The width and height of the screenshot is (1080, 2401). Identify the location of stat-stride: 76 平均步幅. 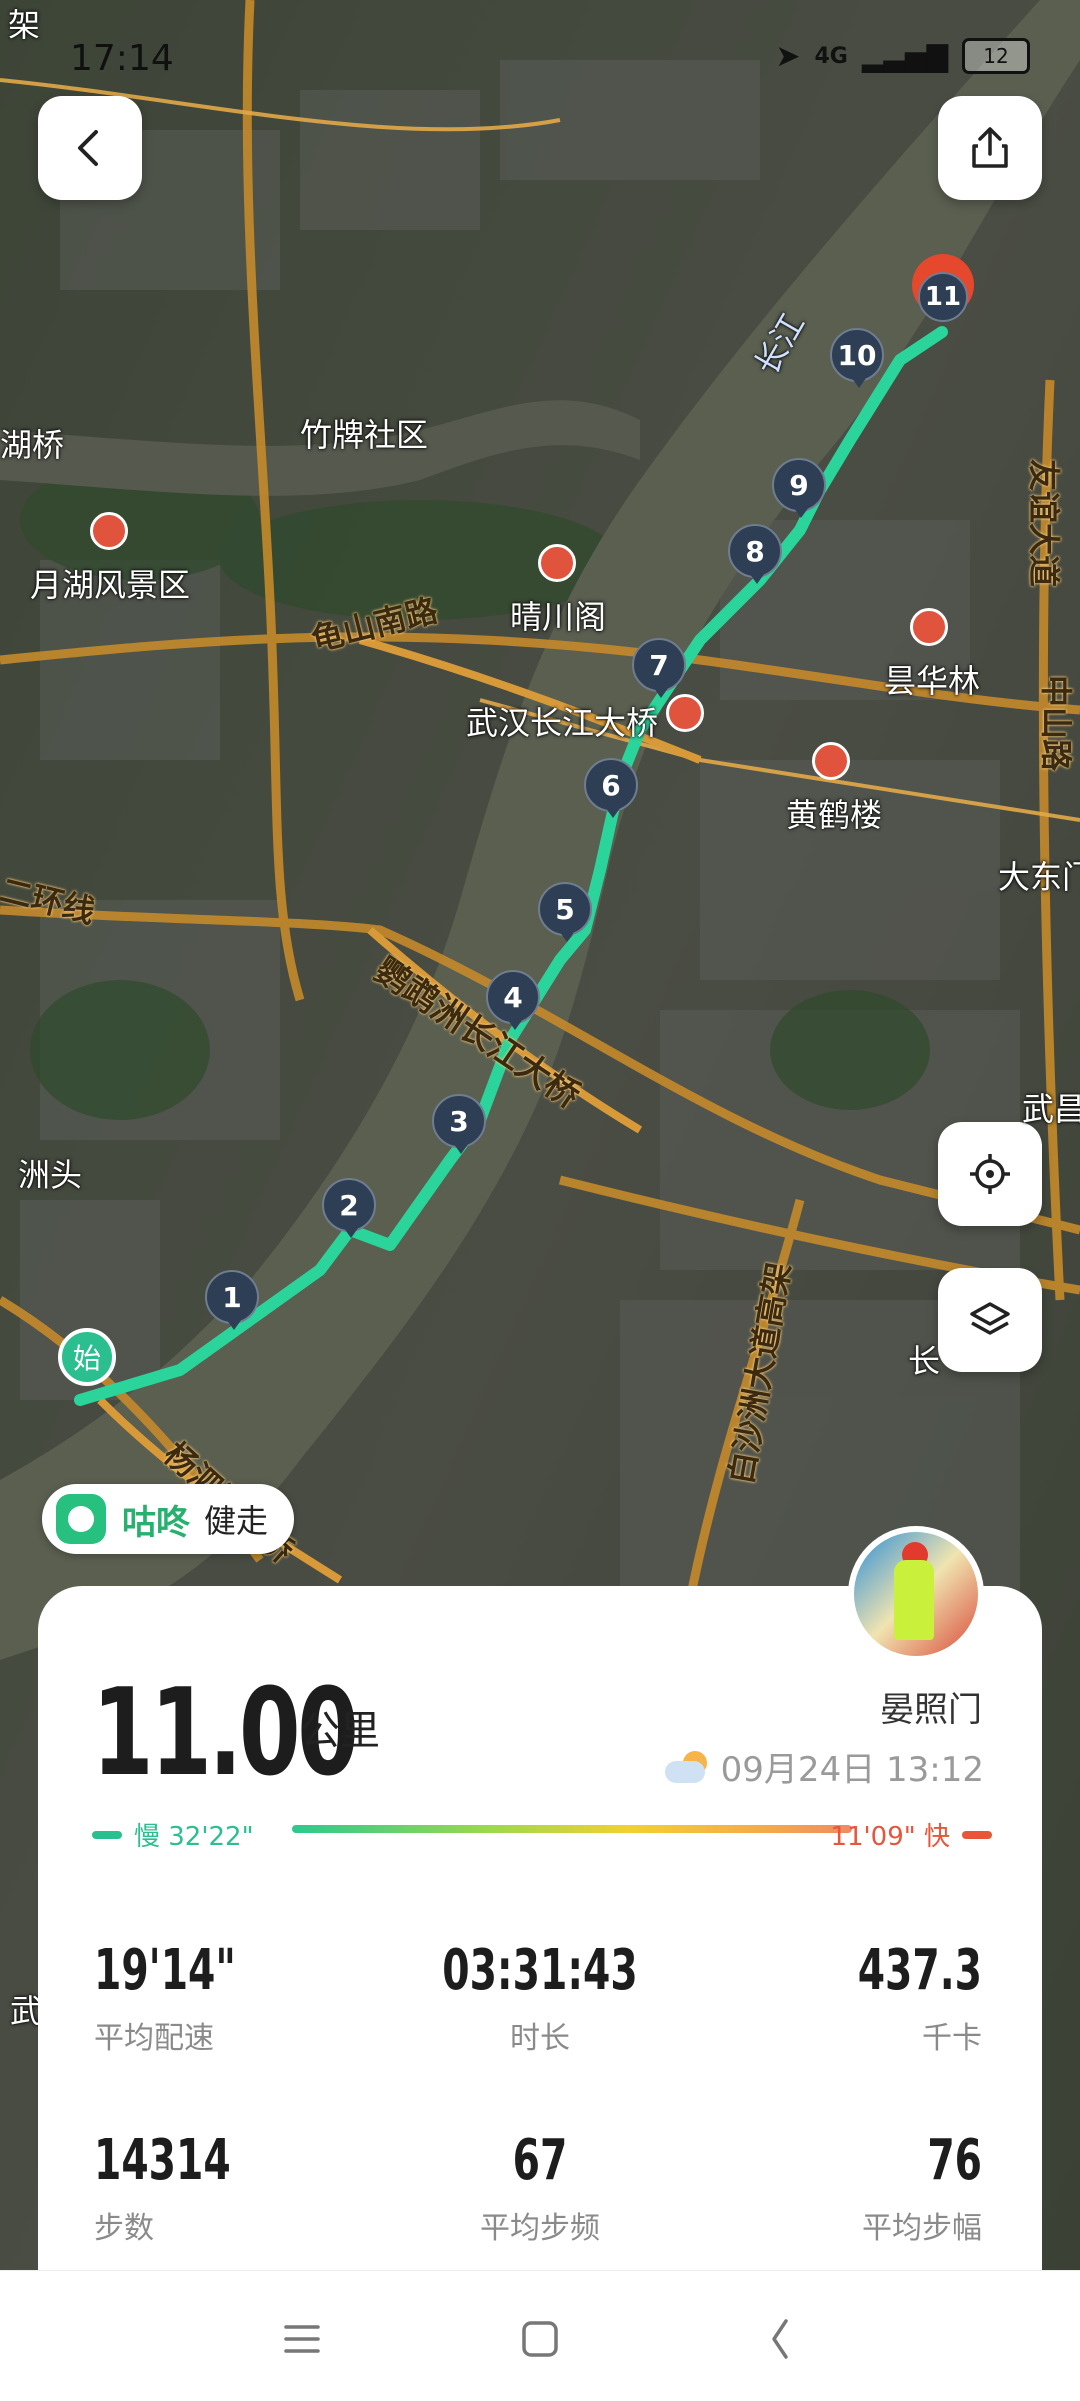
(922, 2187).